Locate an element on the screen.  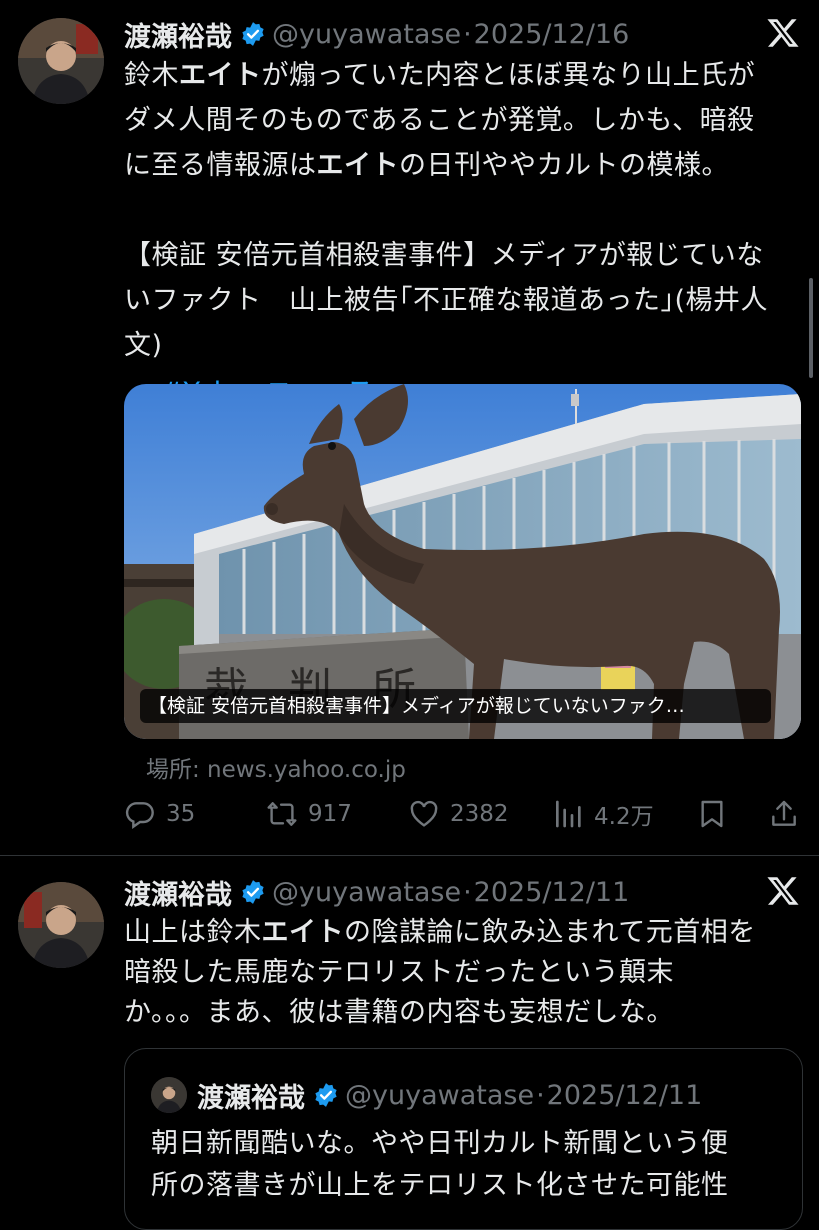
quoted-avatar is located at coordinates (169, 1095).